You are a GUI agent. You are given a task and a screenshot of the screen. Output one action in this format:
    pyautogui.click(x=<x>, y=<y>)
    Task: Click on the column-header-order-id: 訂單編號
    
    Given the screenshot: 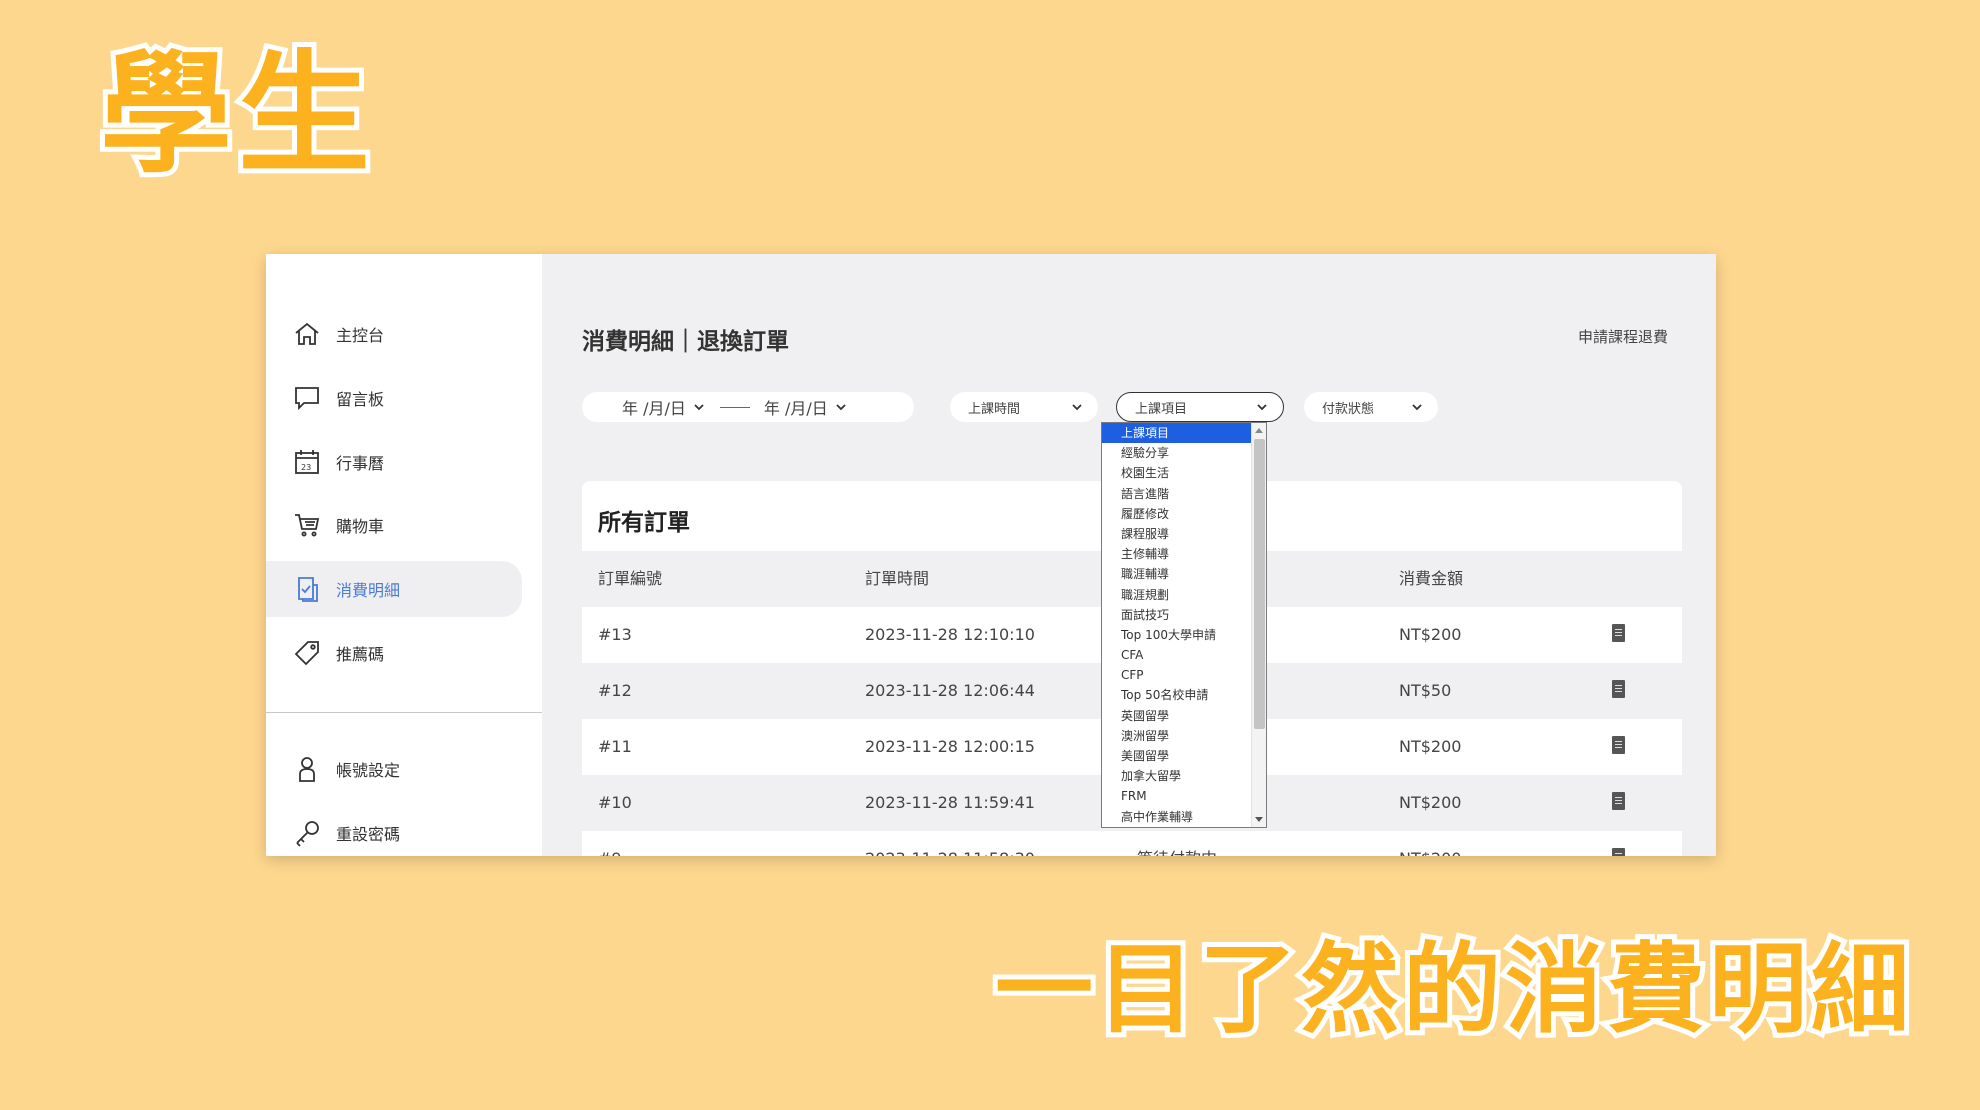 What is the action you would take?
    pyautogui.click(x=630, y=578)
    